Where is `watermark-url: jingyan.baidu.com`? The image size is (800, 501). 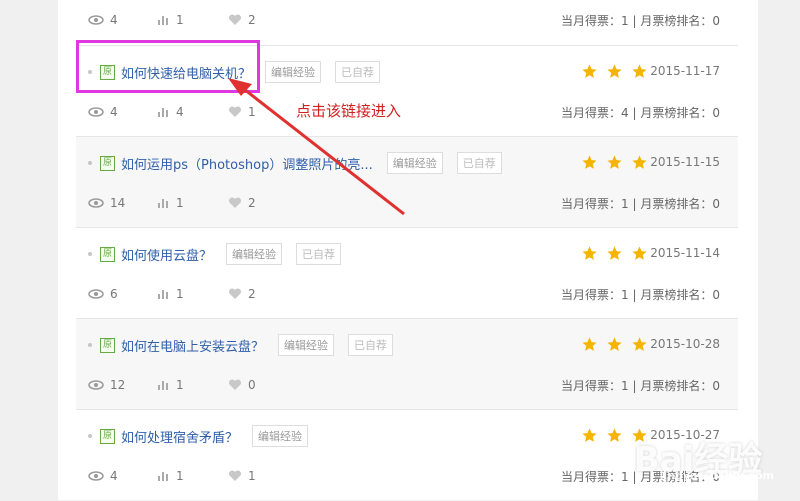
watermark-url: jingyan.baidu.com is located at coordinates (716, 475).